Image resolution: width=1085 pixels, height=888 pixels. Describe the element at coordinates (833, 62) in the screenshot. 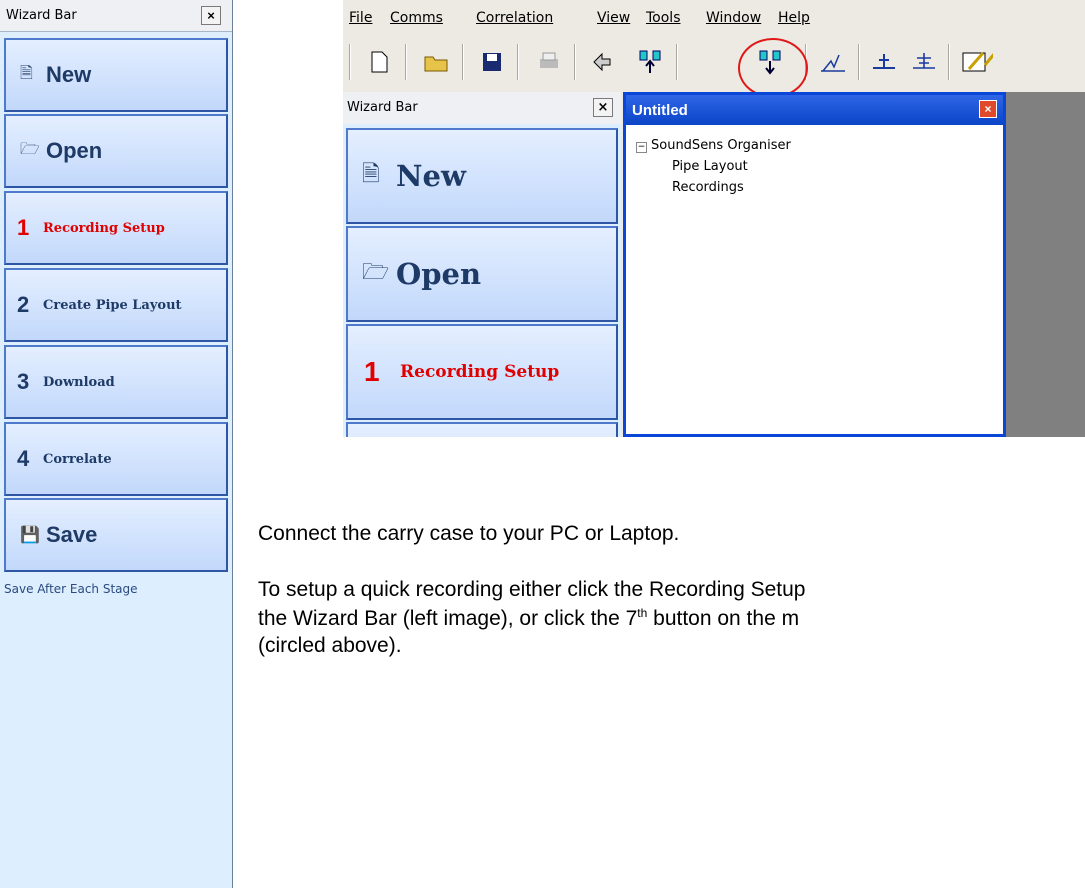

I see `correlate-icon` at that location.